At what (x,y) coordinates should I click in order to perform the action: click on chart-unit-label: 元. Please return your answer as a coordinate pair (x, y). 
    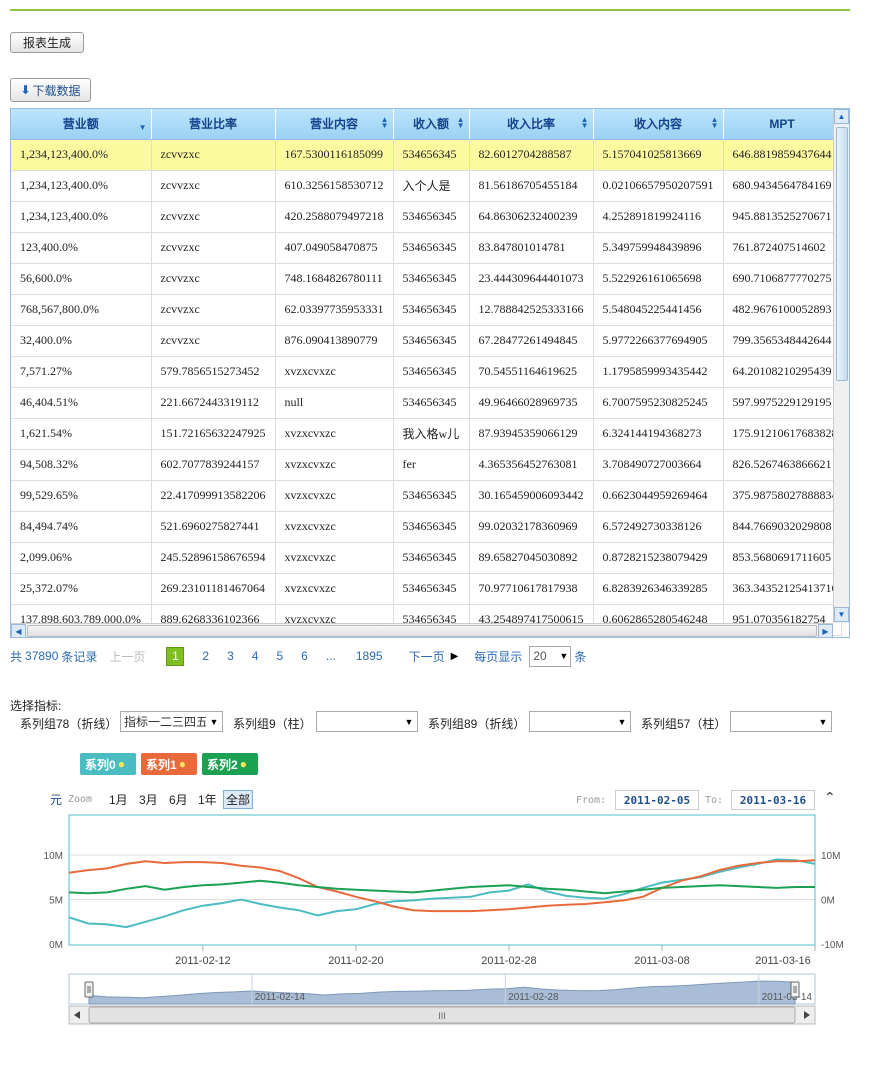
    Looking at the image, I should click on (56, 800).